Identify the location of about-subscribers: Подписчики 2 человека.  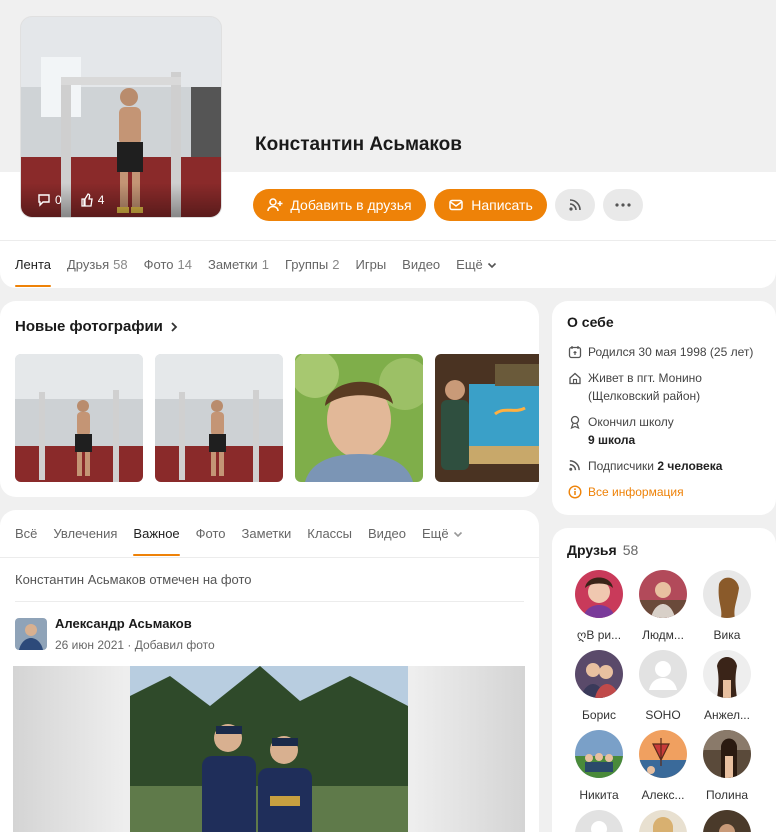
(644, 466).